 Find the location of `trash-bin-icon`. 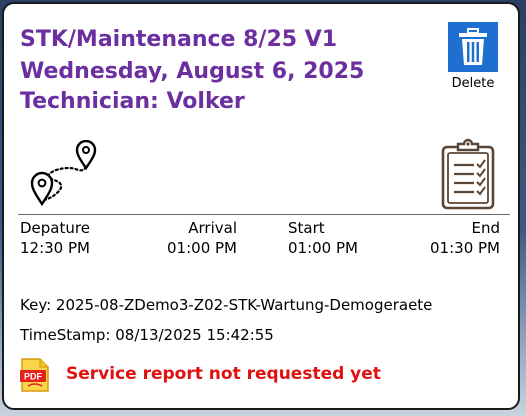

trash-bin-icon is located at coordinates (473, 47).